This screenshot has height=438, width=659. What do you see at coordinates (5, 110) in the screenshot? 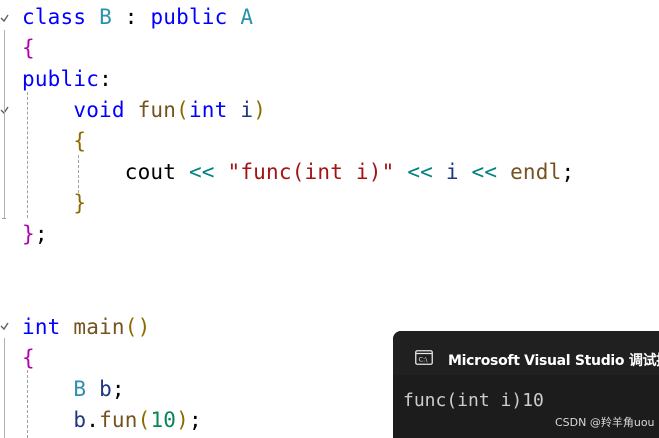
I see `fold-marker-fun` at bounding box center [5, 110].